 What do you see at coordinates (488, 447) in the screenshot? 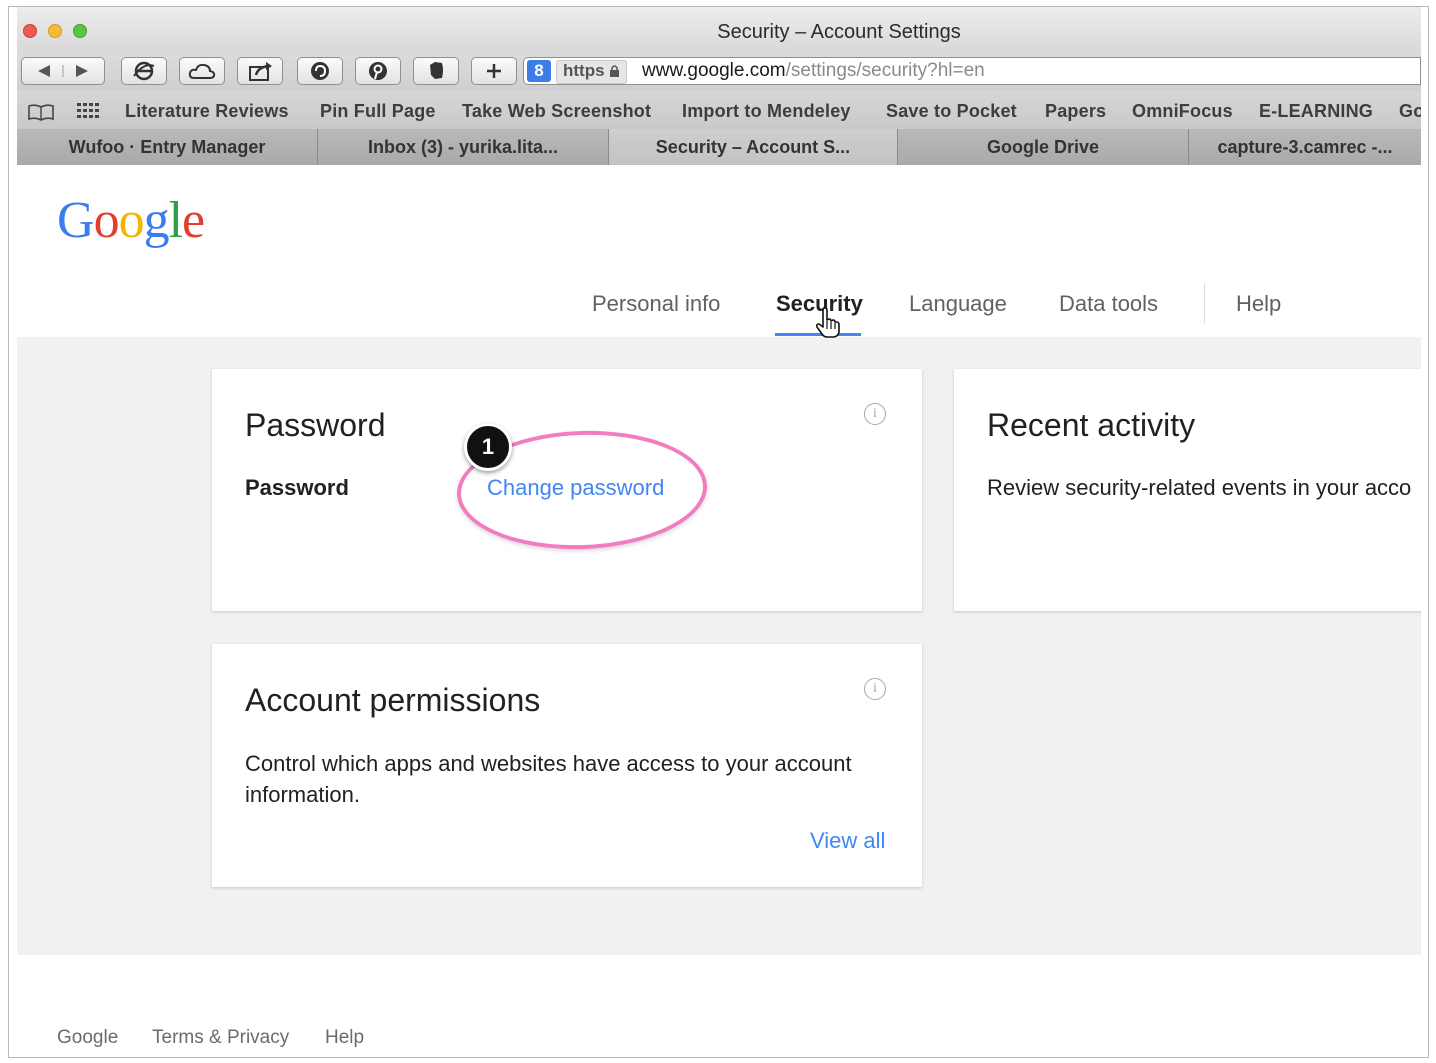
I see `step-badge: 1` at bounding box center [488, 447].